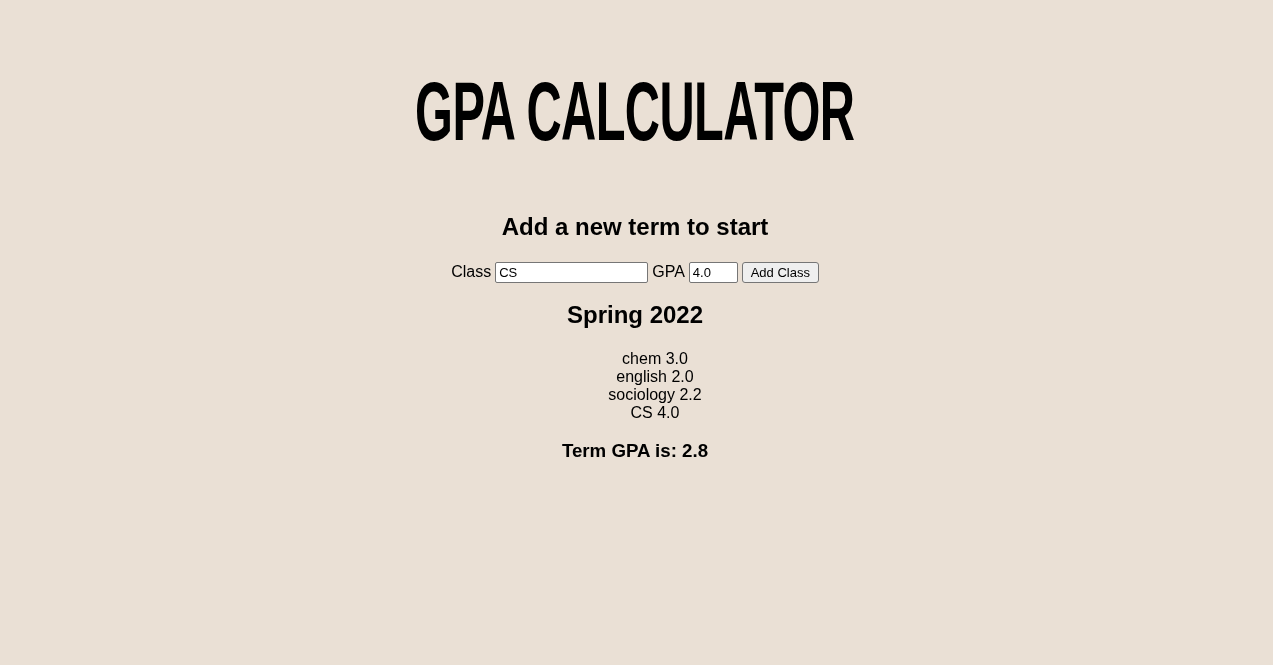  I want to click on term-heading: Spring 2022, so click(635, 315).